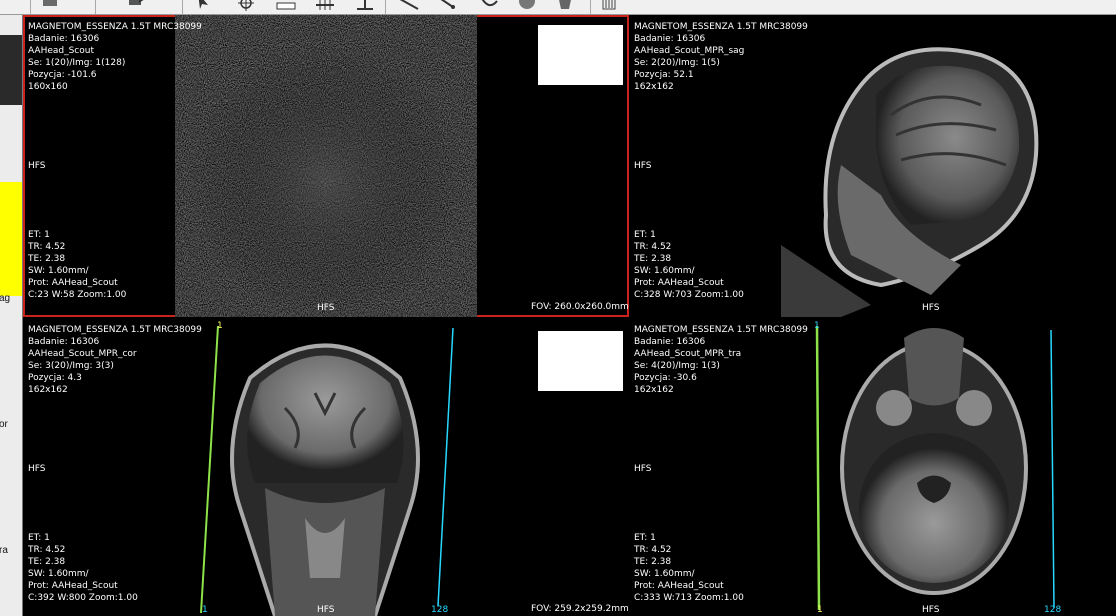  I want to click on fov-label: FOV: 260.0x260.0mm, so click(580, 307).